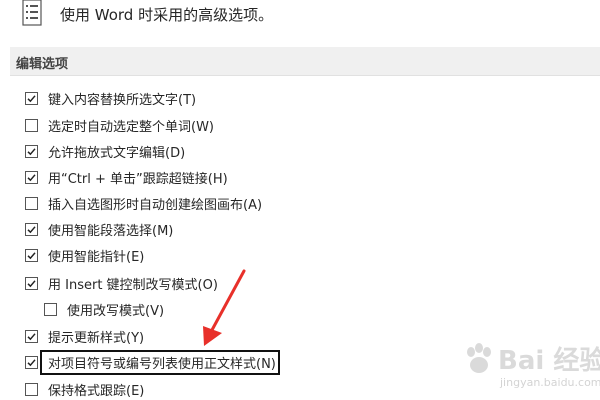  Describe the element at coordinates (116, 311) in the screenshot. I see `option-label: 使用改写模式(V)` at that location.